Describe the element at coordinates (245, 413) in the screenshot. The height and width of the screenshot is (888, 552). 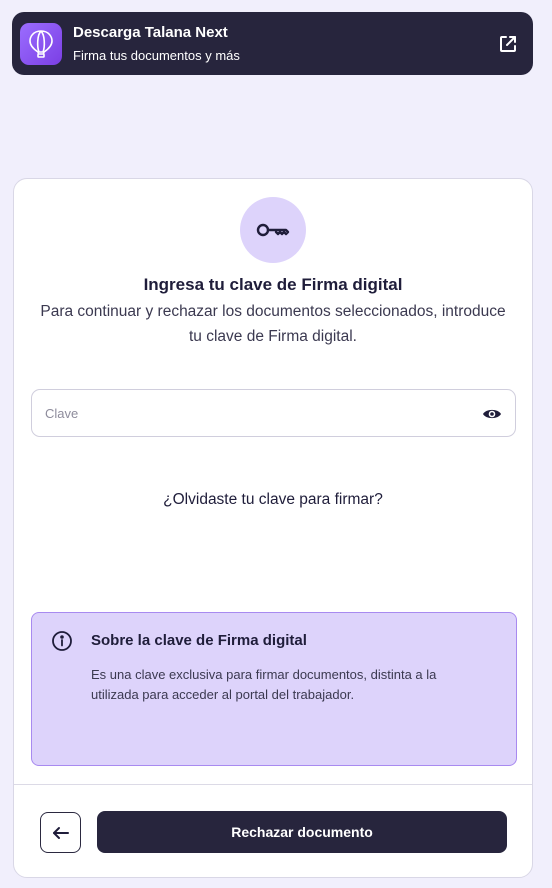
I see `password-input` at that location.